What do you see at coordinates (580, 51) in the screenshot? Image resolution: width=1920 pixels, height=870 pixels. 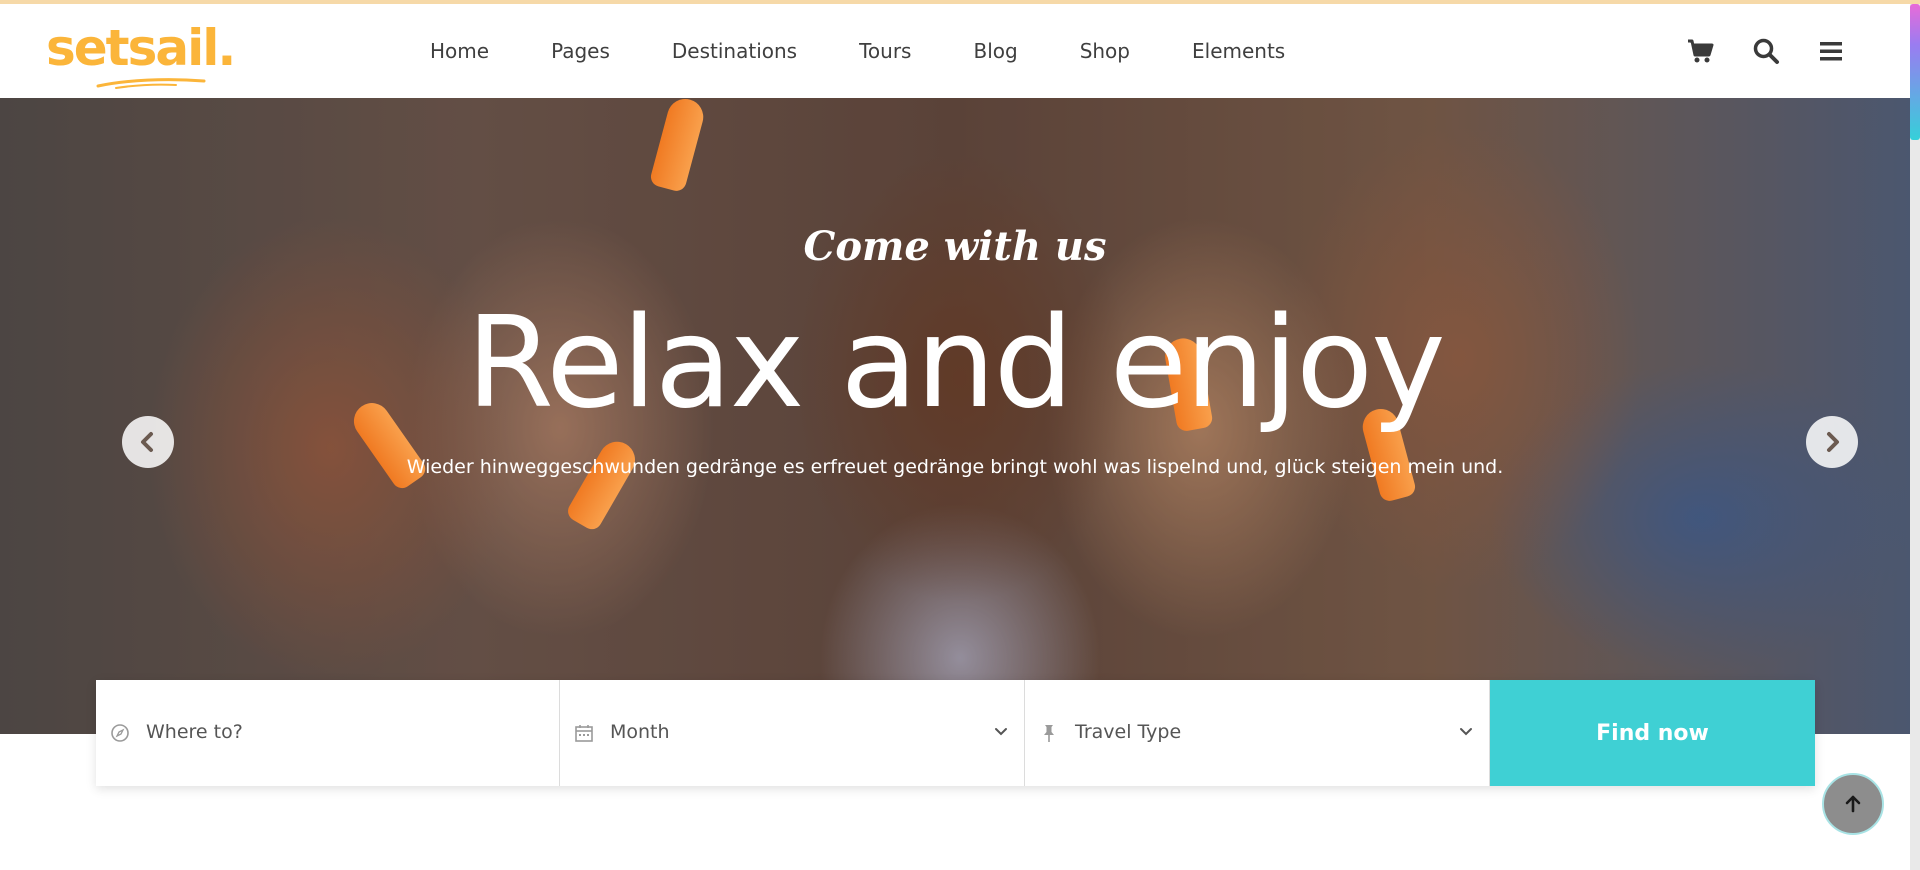 I see `nav-item-pages: Pages` at bounding box center [580, 51].